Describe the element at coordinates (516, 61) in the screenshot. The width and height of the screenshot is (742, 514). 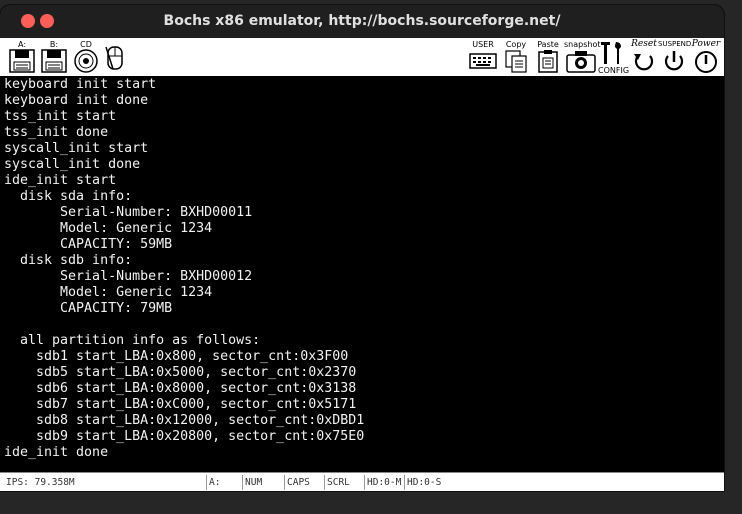
I see `copy-icon` at that location.